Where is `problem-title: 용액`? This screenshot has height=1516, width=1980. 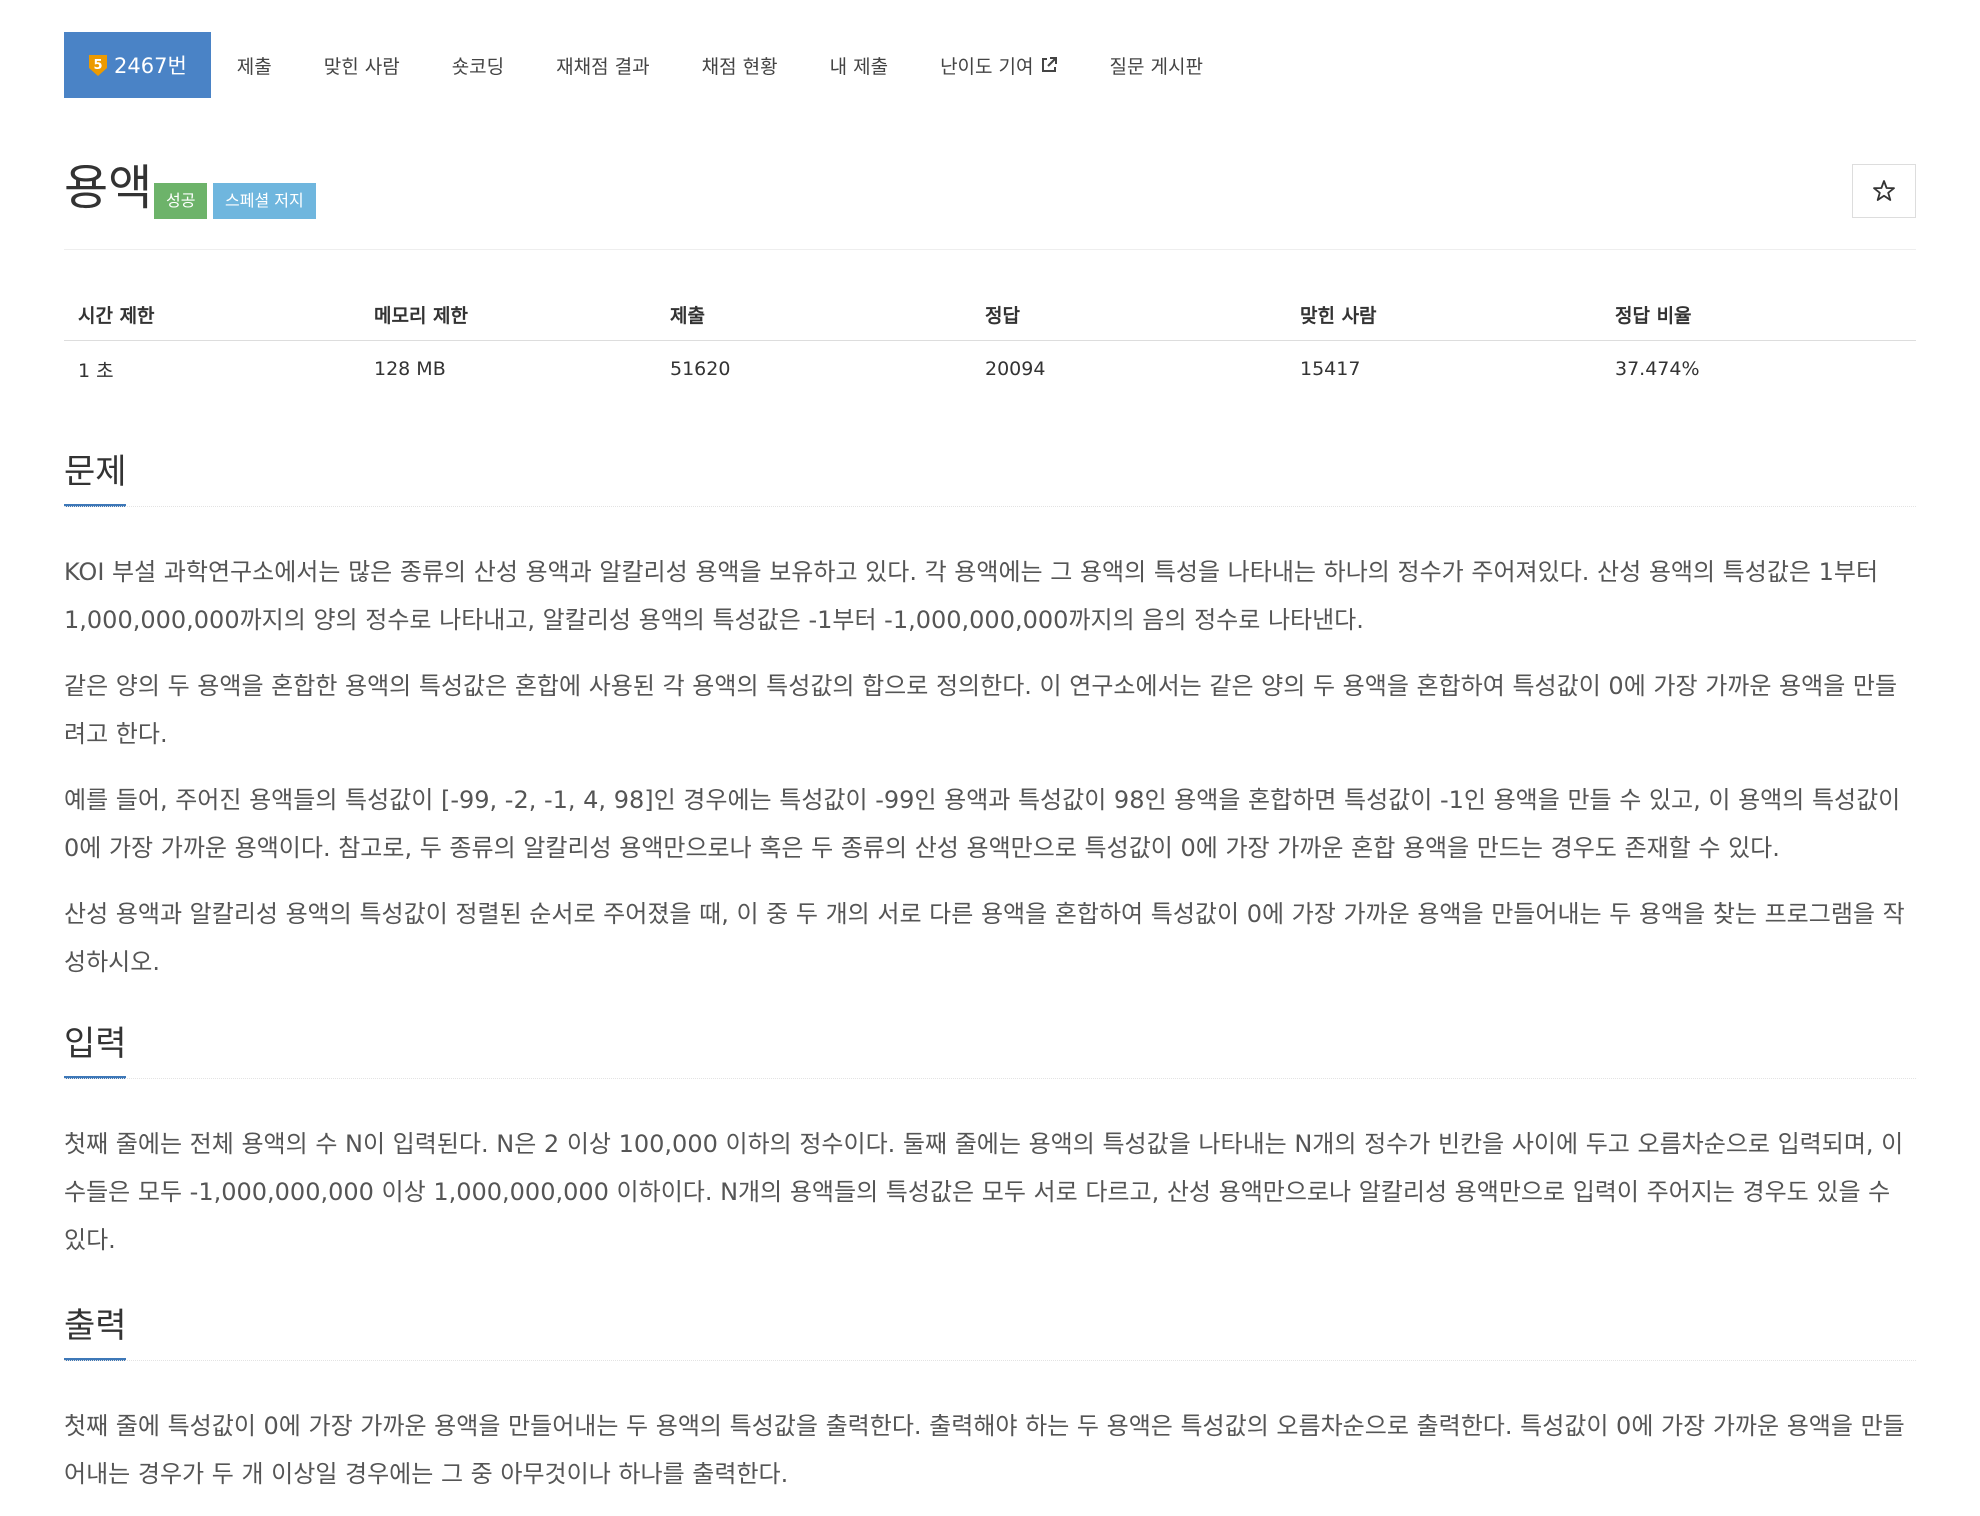 problem-title: 용액 is located at coordinates (108, 188).